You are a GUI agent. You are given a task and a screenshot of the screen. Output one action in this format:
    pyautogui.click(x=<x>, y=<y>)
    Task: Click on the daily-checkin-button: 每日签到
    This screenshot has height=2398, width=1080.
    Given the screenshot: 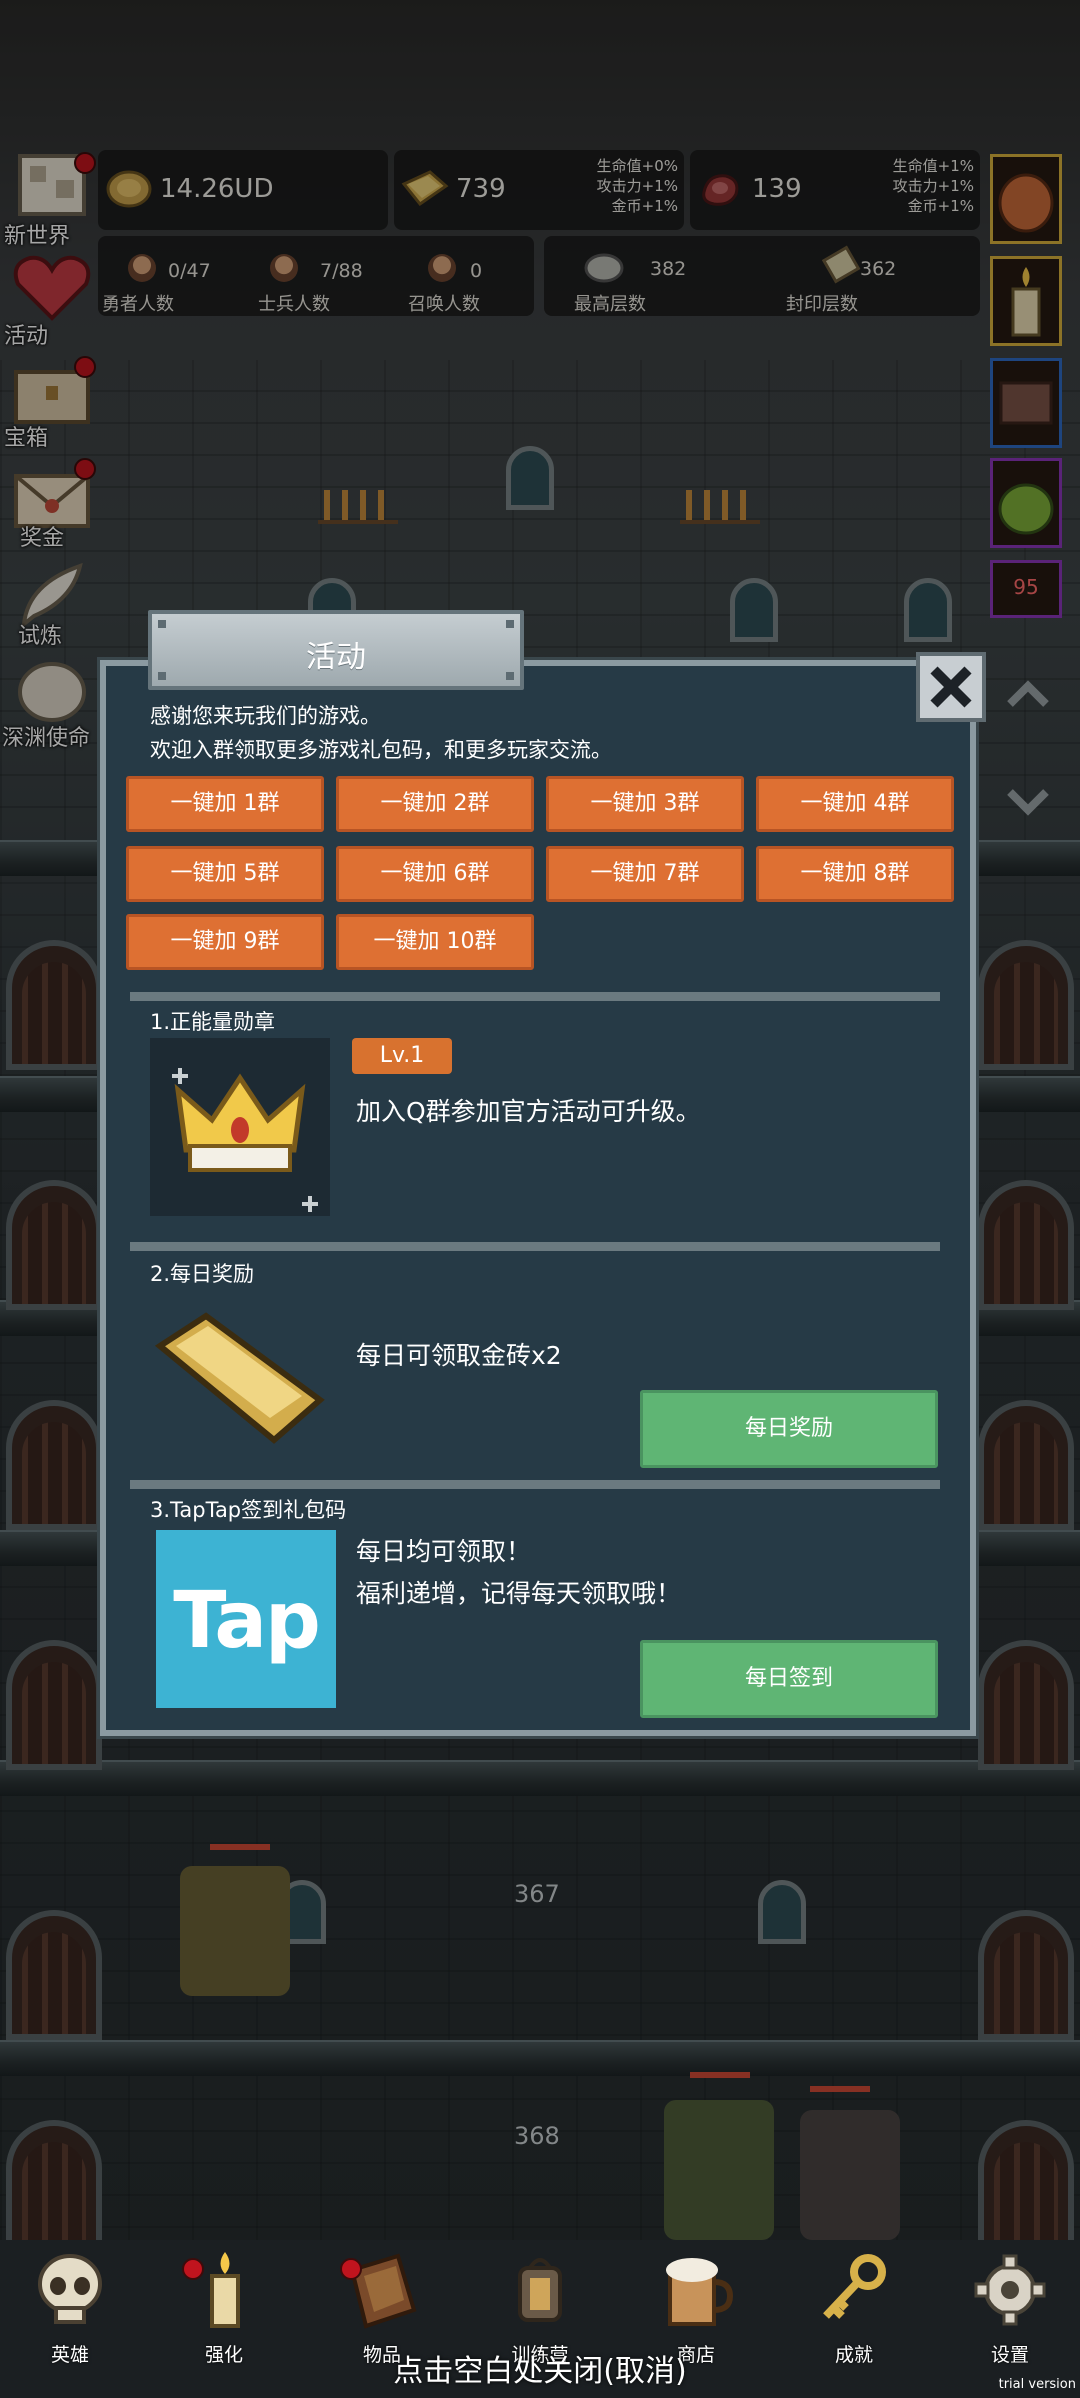 What is the action you would take?
    pyautogui.click(x=789, y=1679)
    